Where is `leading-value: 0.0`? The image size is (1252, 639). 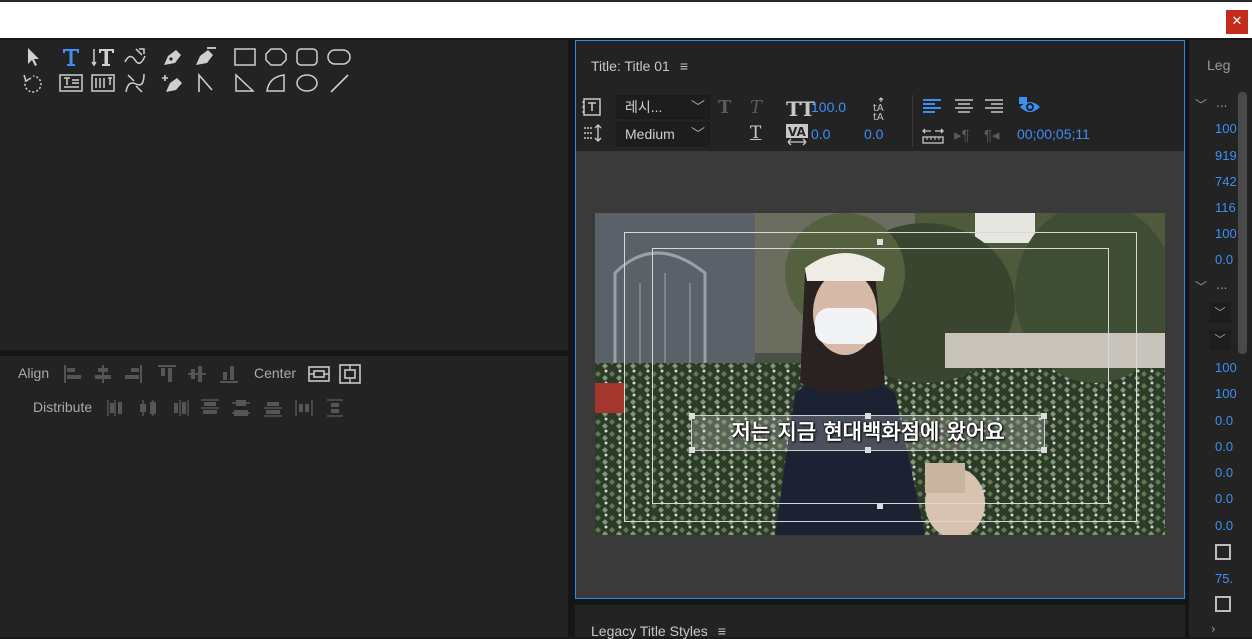 leading-value: 0.0 is located at coordinates (873, 134).